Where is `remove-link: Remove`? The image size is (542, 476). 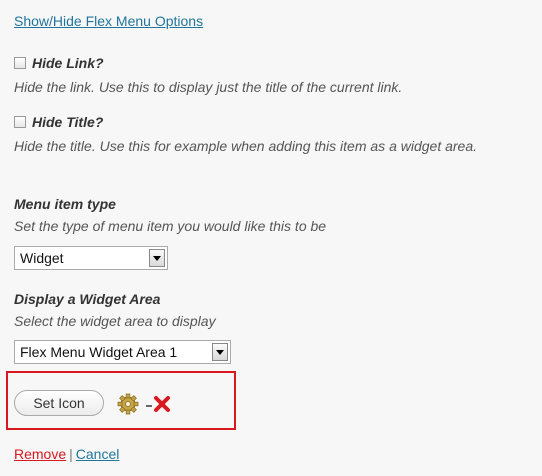
remove-link: Remove is located at coordinates (40, 454).